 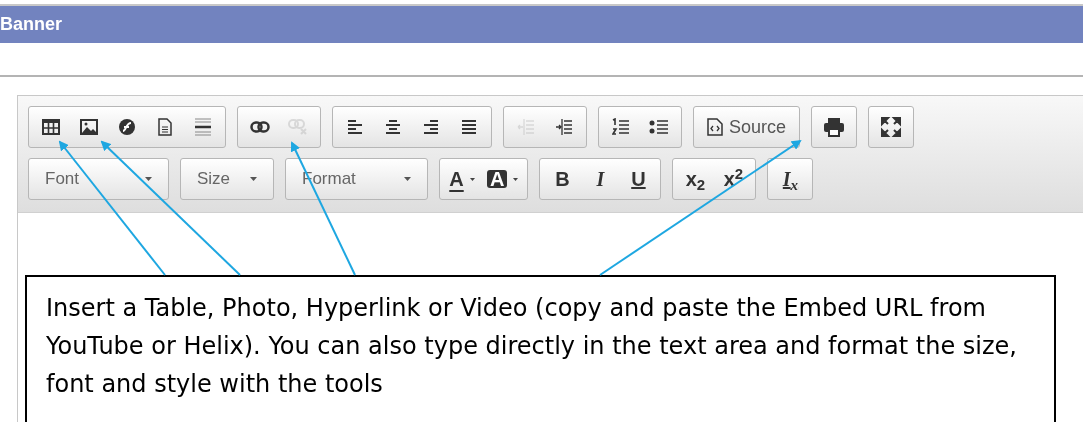 What do you see at coordinates (51, 127) in the screenshot?
I see `table-icon` at bounding box center [51, 127].